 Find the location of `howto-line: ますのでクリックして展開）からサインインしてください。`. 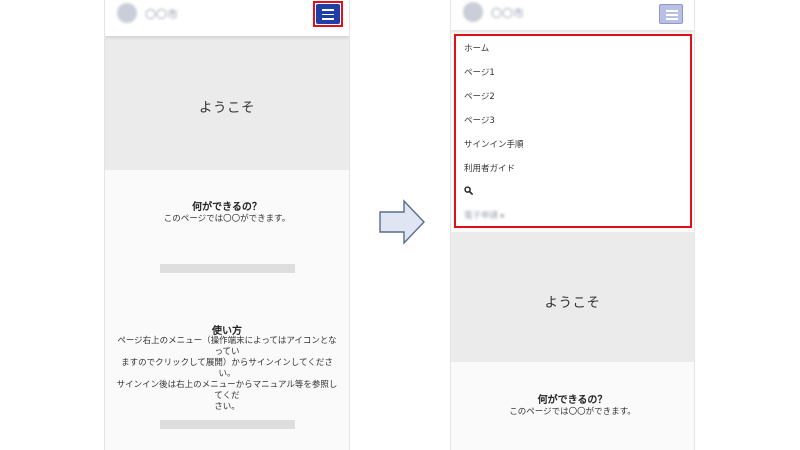

howto-line: ますのでクリックして展開）からサインインしてください。 is located at coordinates (227, 368).